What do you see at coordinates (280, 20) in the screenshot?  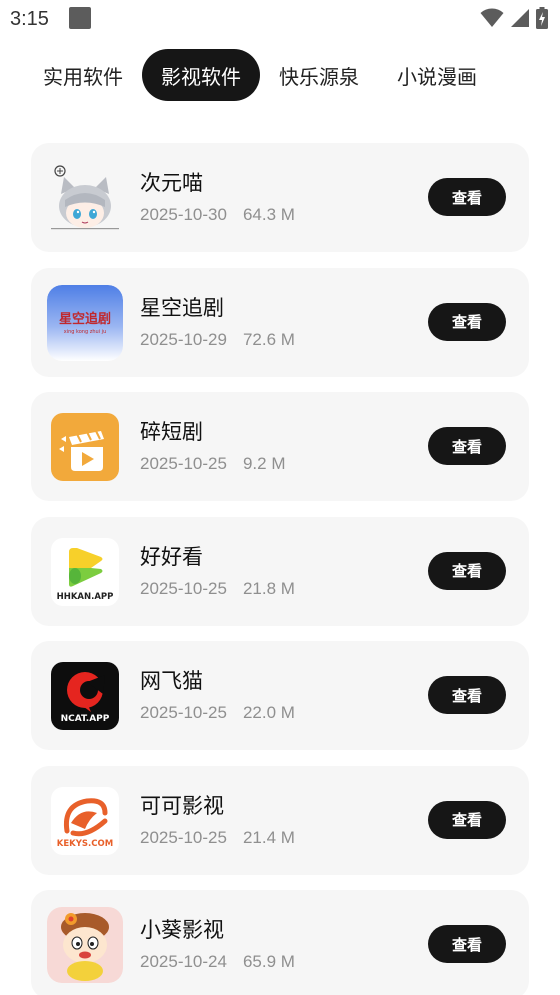 I see `status-bar: 3:15` at bounding box center [280, 20].